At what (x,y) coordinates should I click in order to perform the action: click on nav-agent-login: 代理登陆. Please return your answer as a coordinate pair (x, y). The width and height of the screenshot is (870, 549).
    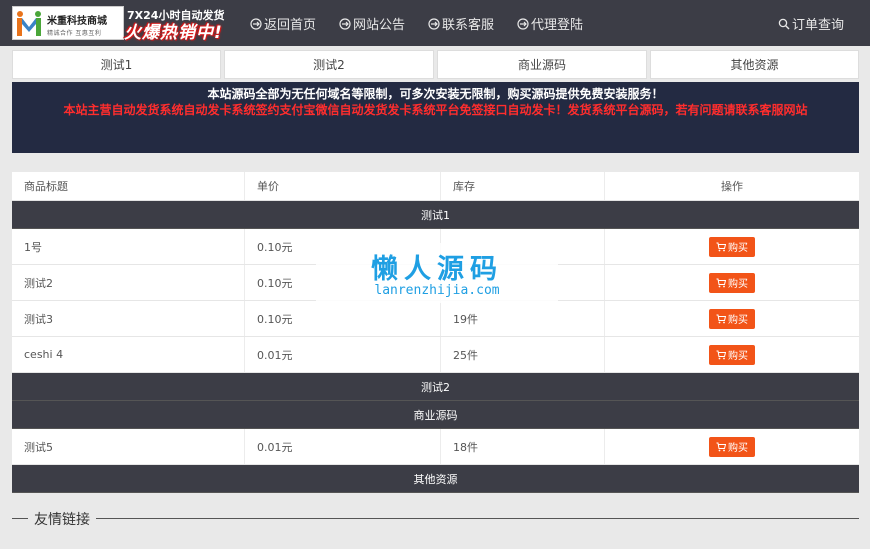
    Looking at the image, I should click on (550, 23).